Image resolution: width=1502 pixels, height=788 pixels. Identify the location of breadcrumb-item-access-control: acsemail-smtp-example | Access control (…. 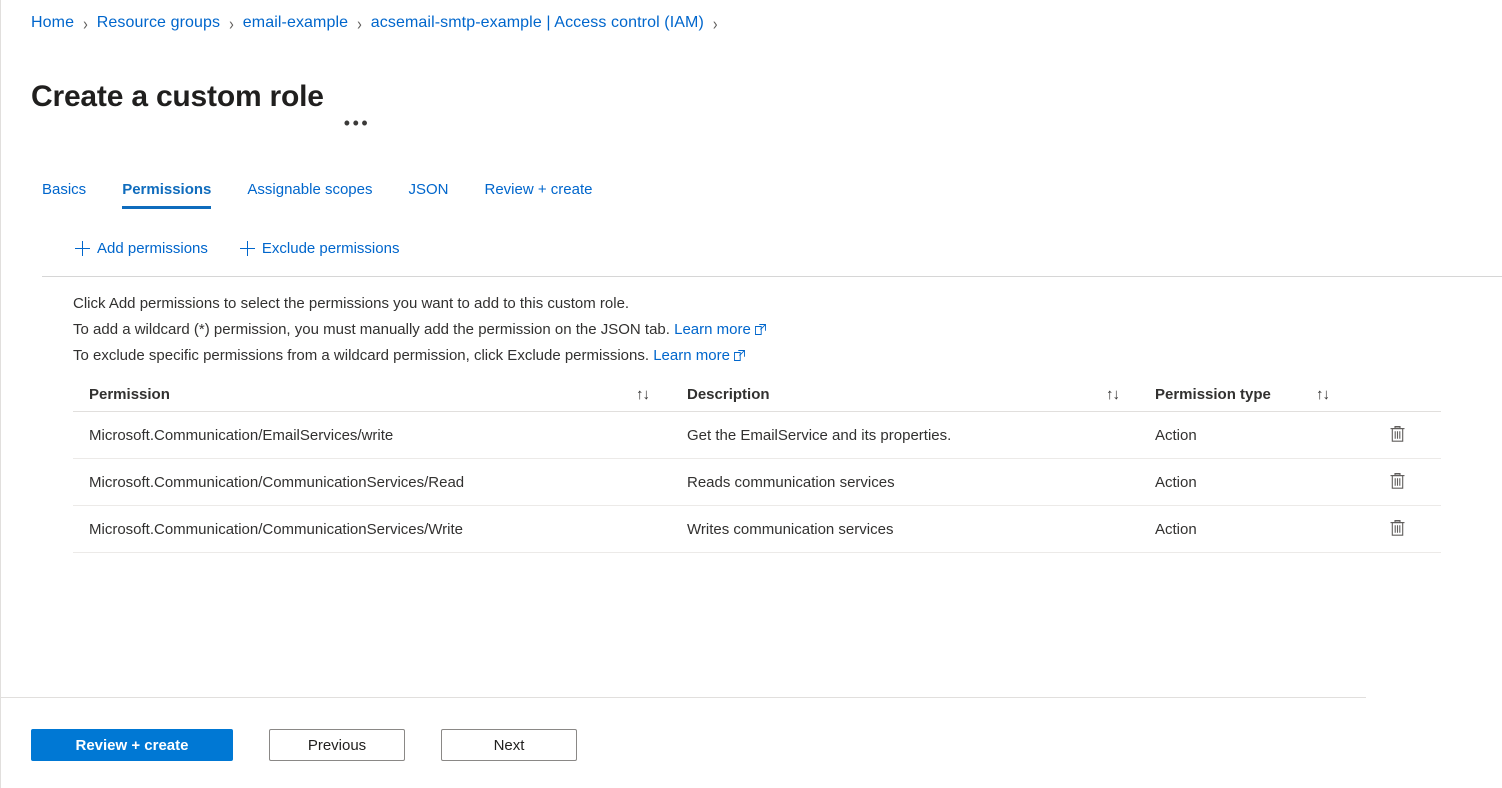
(537, 23).